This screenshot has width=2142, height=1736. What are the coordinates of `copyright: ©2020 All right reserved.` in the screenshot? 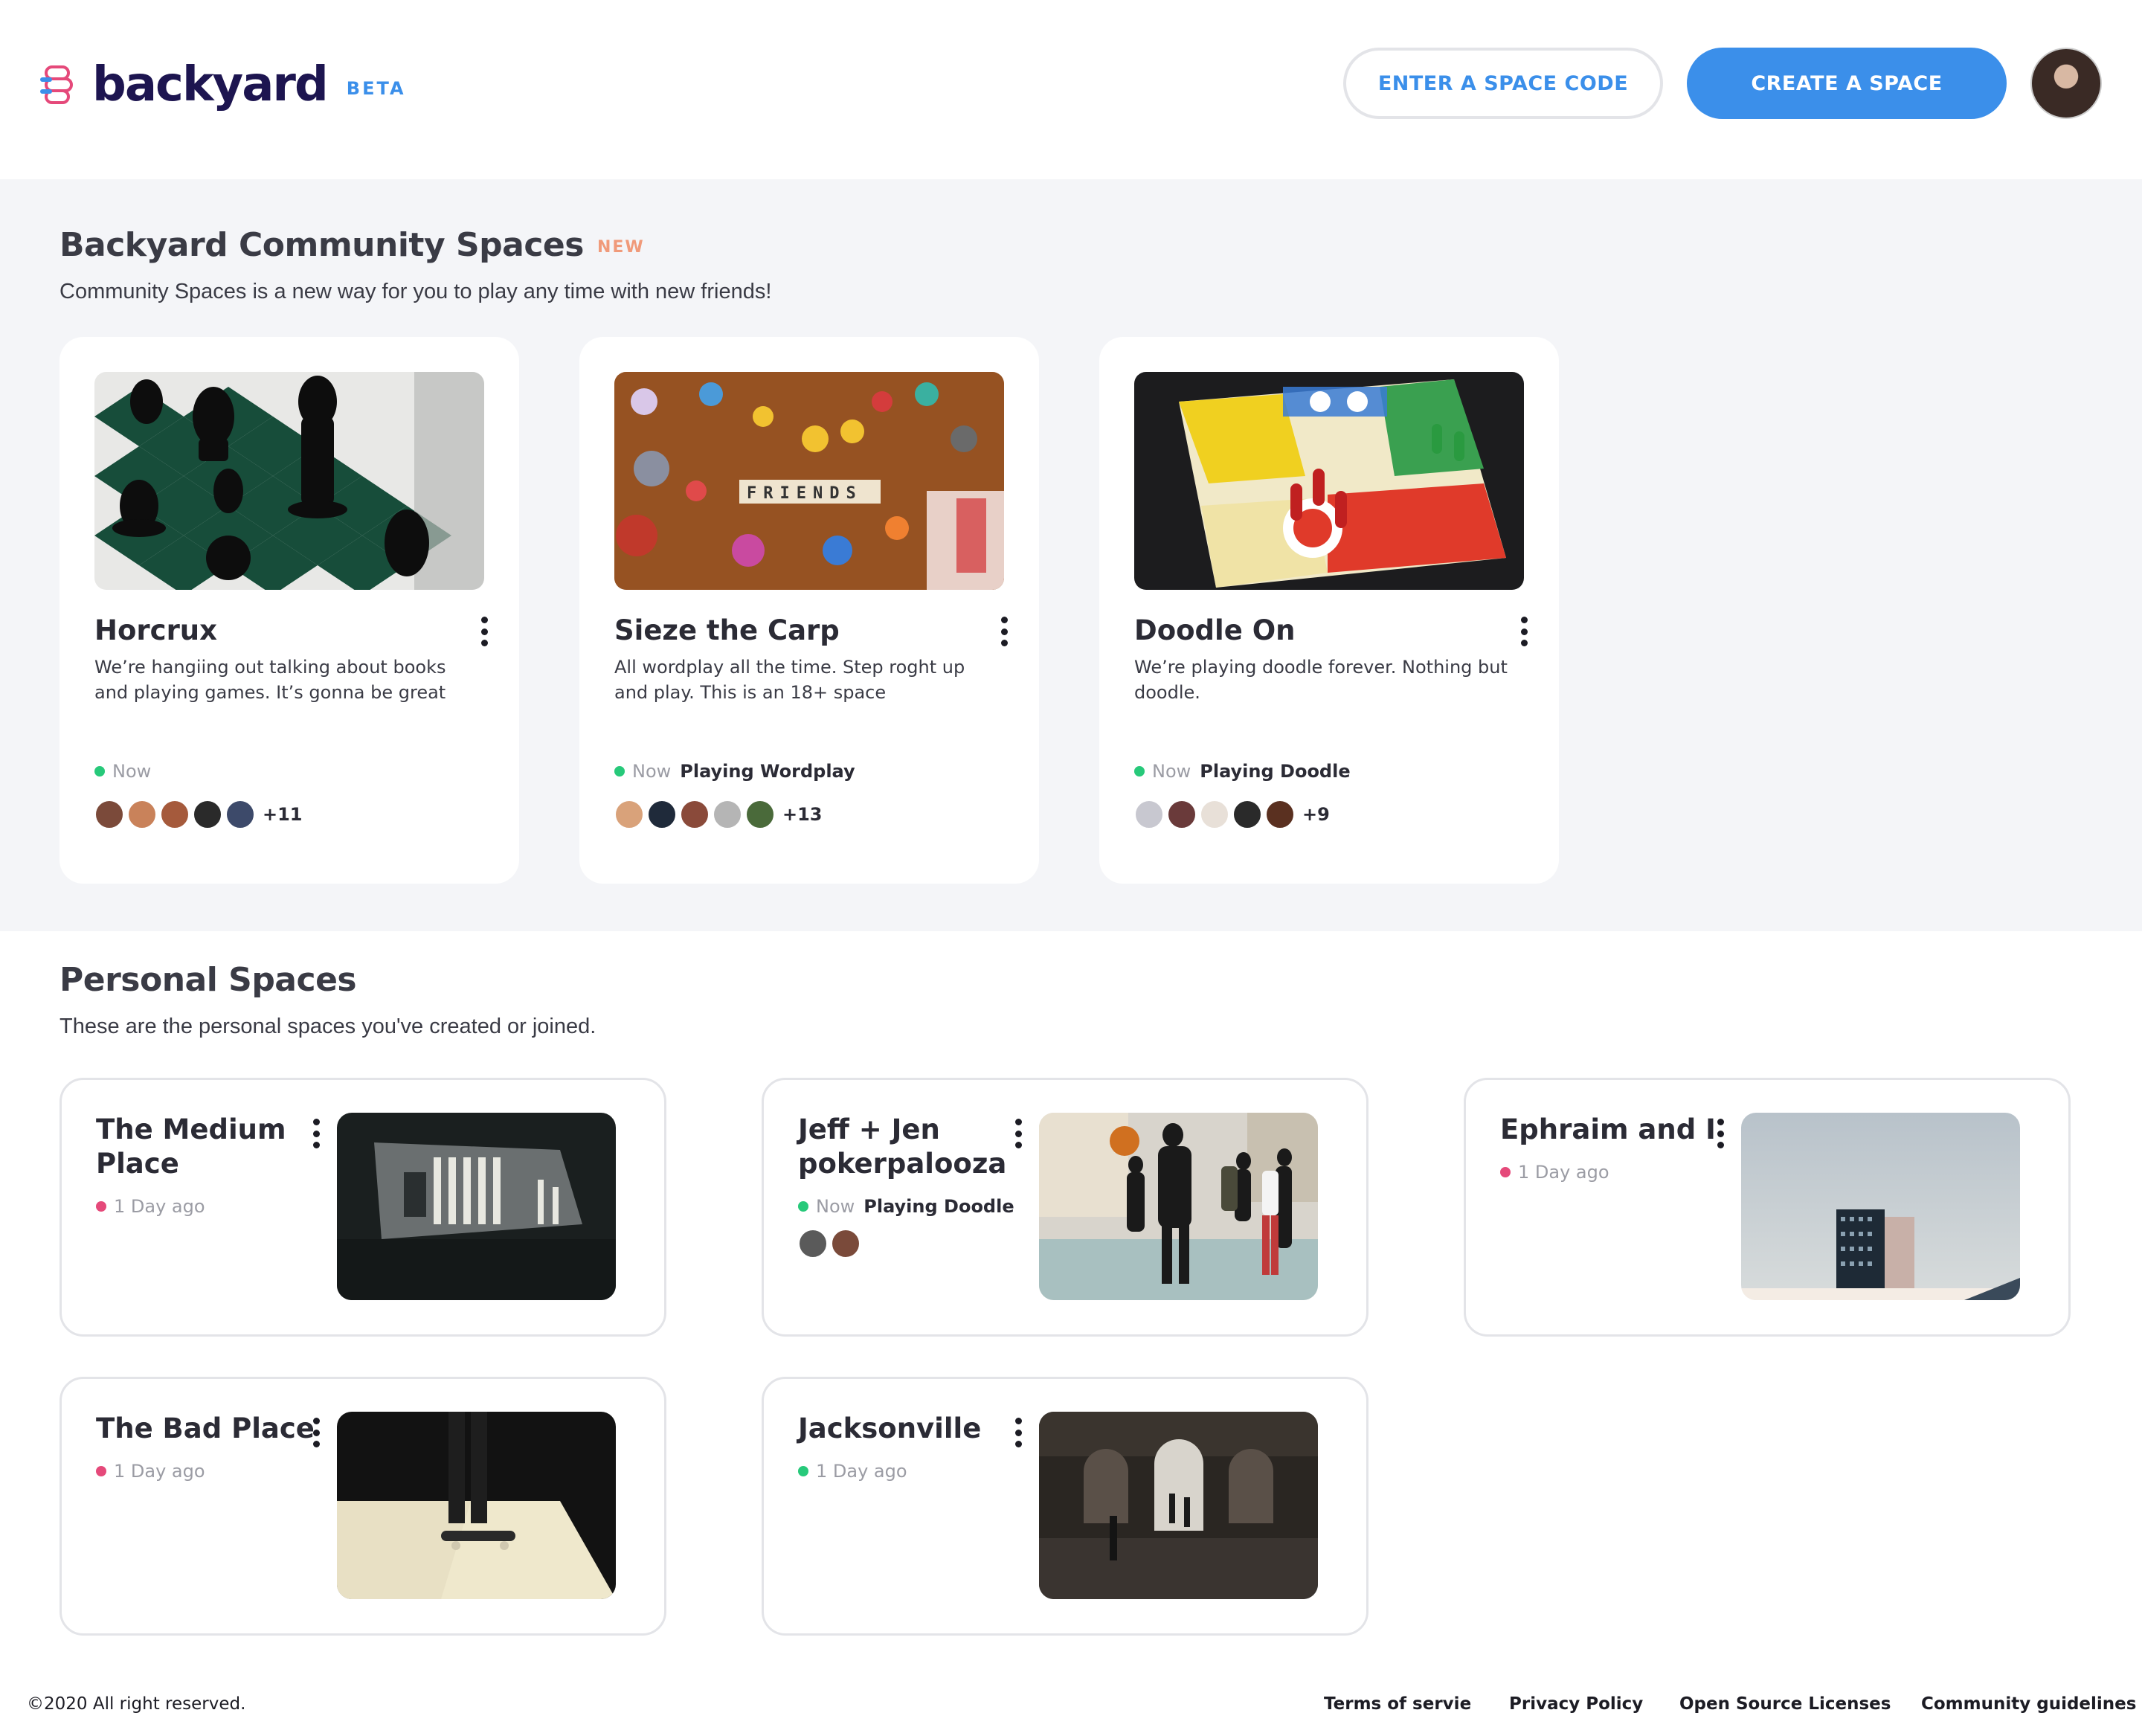 It's located at (136, 1704).